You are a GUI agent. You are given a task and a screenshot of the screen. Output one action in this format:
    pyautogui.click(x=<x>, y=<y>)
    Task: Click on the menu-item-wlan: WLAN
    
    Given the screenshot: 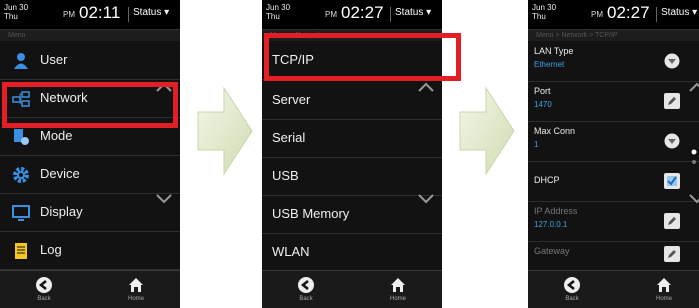 What is the action you would take?
    pyautogui.click(x=352, y=253)
    